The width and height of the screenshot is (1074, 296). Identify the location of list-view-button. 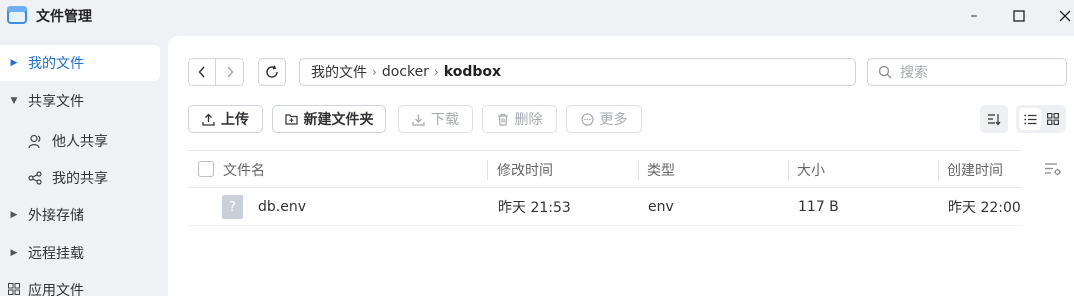
(1030, 119).